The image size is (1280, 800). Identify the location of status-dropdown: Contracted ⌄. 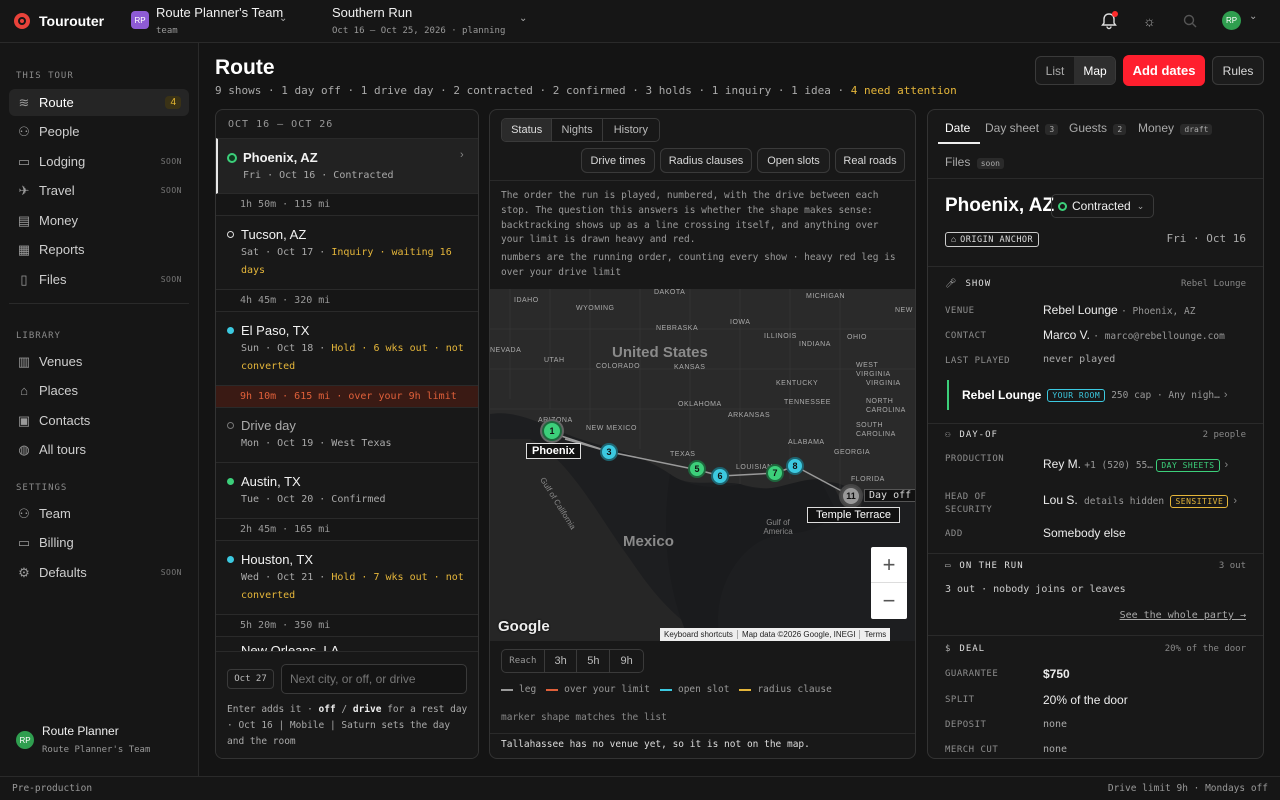
(1102, 206).